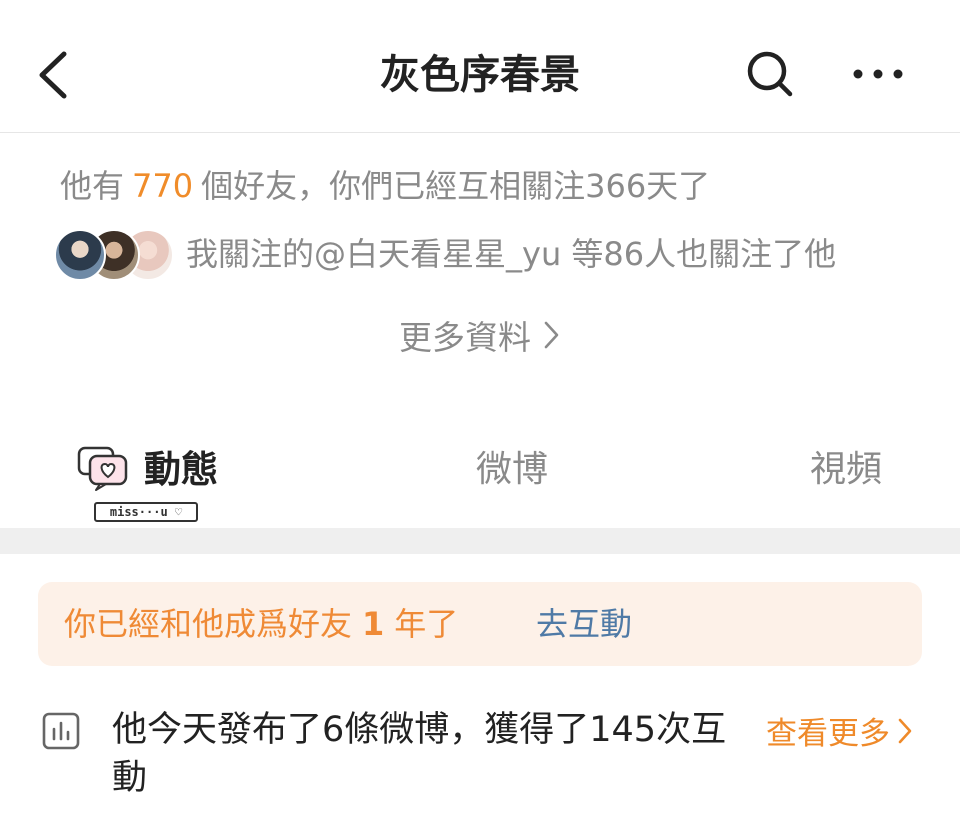 This screenshot has width=960, height=823. I want to click on avatar, so click(80, 255).